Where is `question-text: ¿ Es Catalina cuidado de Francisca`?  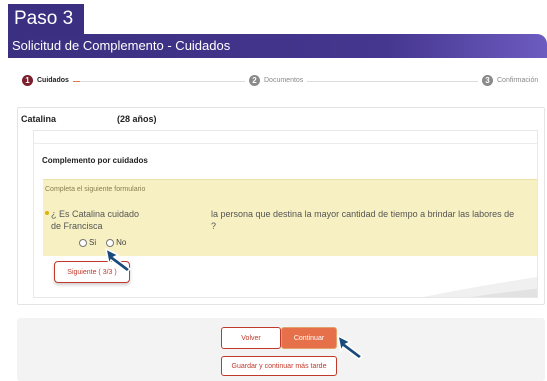 question-text: ¿ Es Catalina cuidado de Francisca is located at coordinates (95, 220).